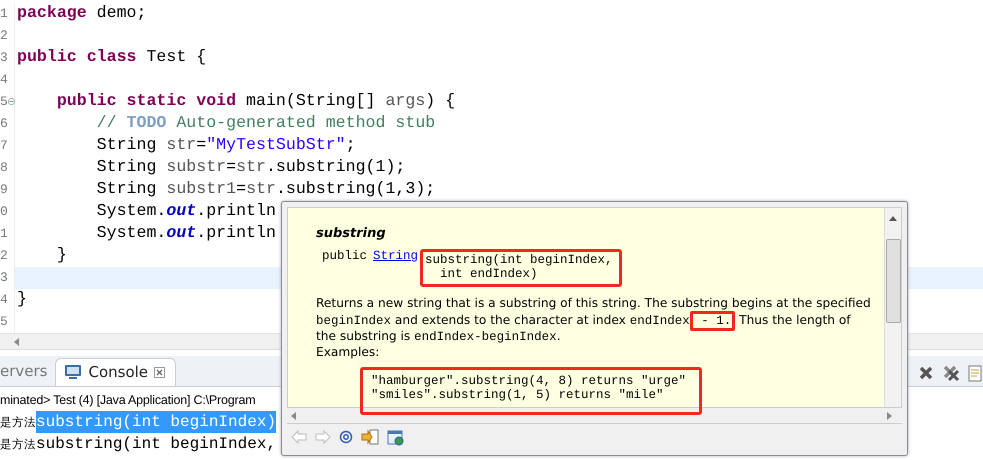 The height and width of the screenshot is (460, 983). Describe the element at coordinates (351, 233) in the screenshot. I see `method-title: substring` at that location.